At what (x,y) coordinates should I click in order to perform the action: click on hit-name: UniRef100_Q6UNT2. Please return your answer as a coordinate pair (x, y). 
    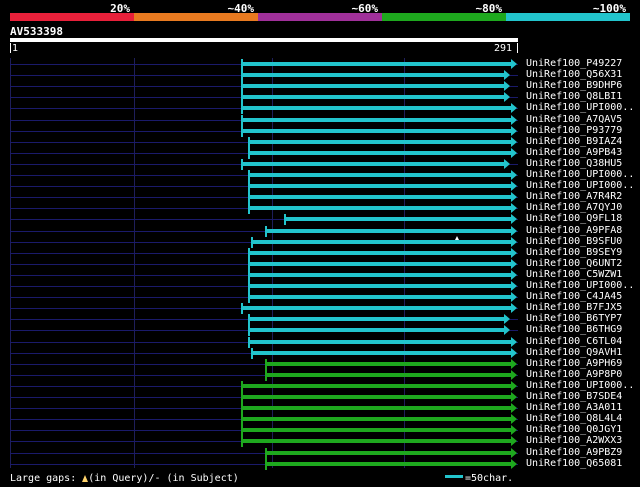
    Looking at the image, I should click on (574, 263).